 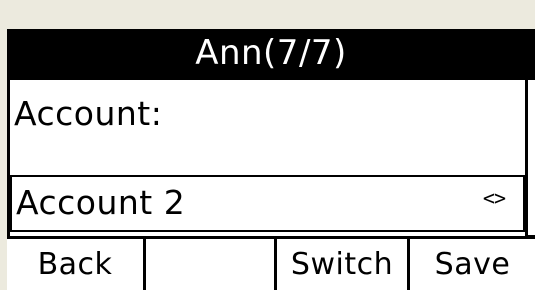 I want to click on save-softkey: Save, so click(x=472, y=264).